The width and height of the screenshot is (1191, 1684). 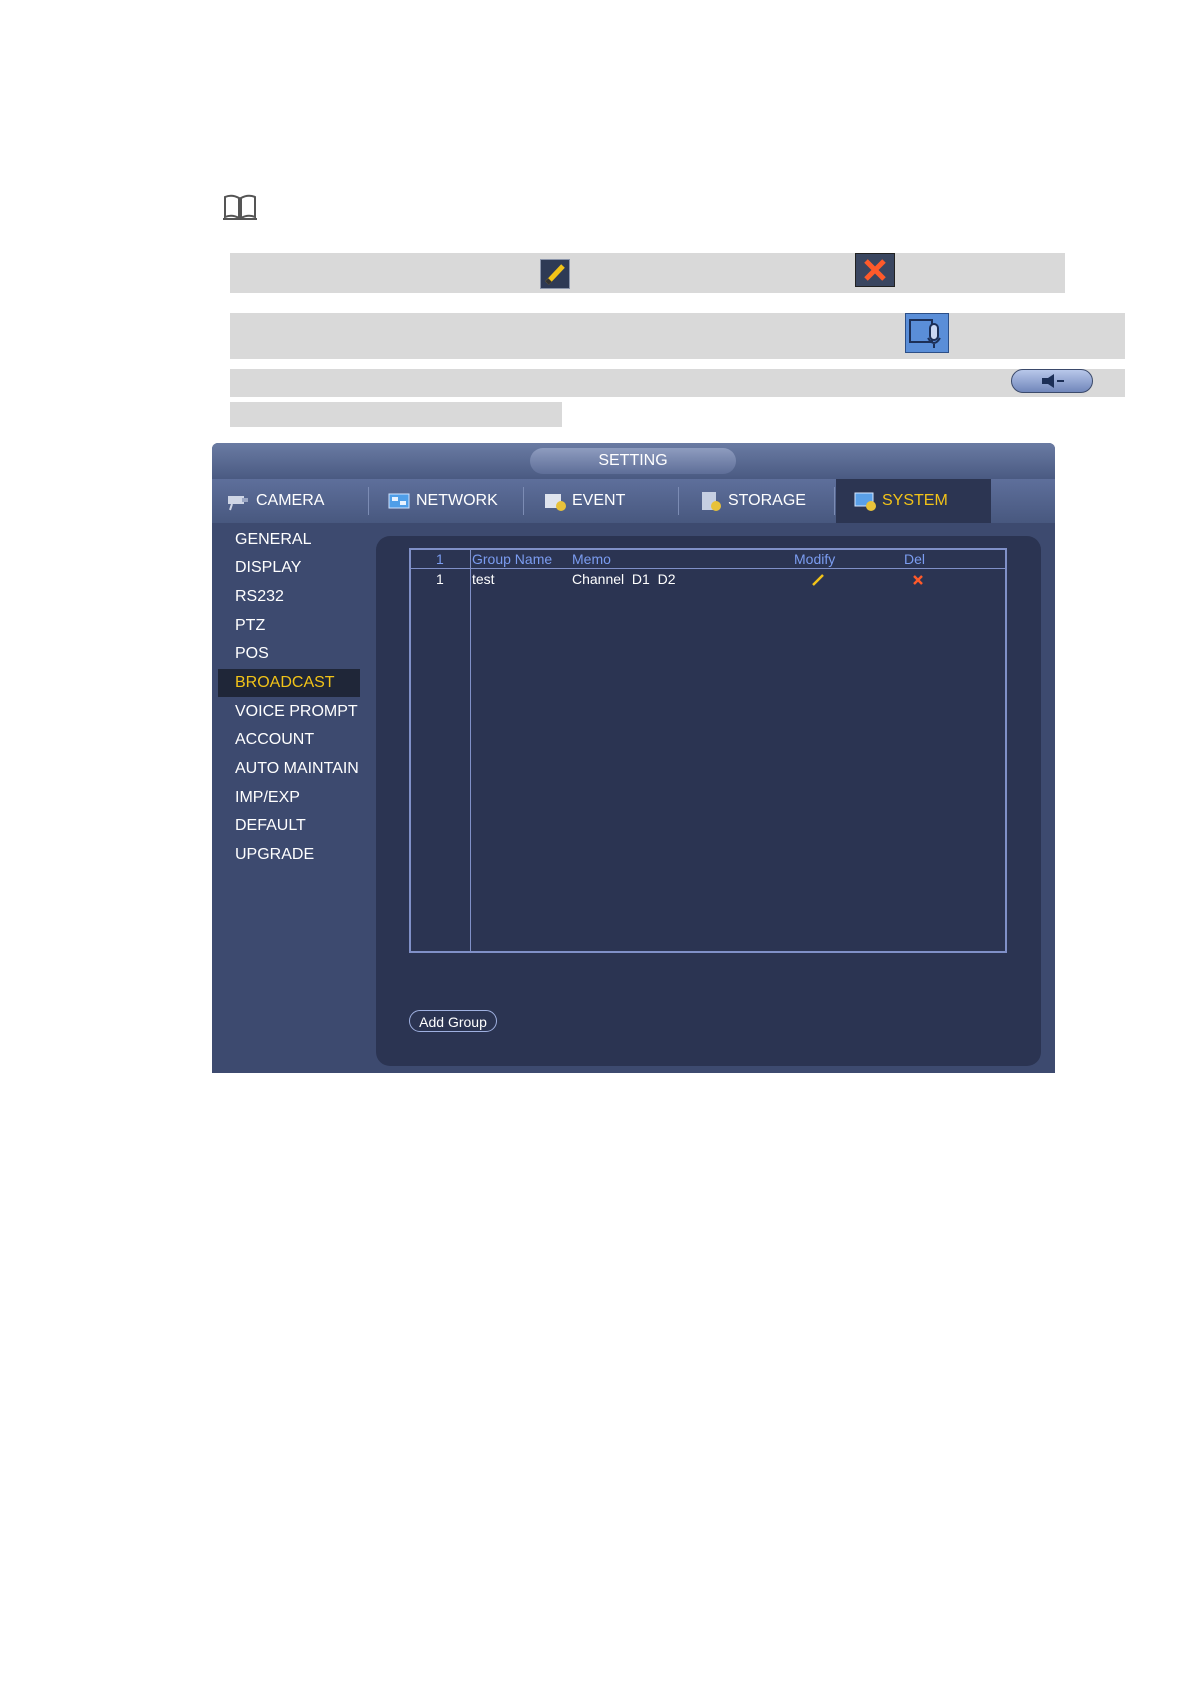 I want to click on sidebar-item-voice-prompt: VOICE PROMPT, so click(x=289, y=712).